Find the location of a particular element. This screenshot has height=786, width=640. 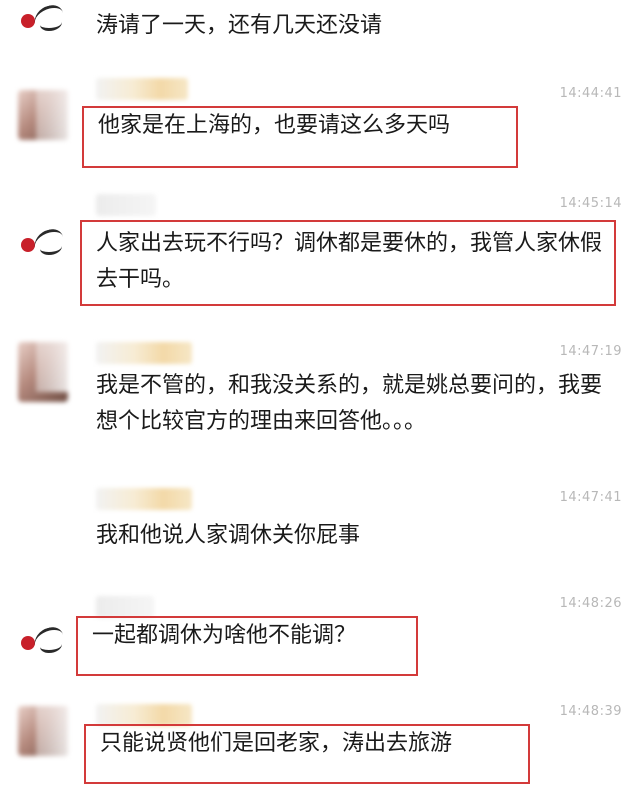

timestamp: 14:48:39 is located at coordinates (590, 711).